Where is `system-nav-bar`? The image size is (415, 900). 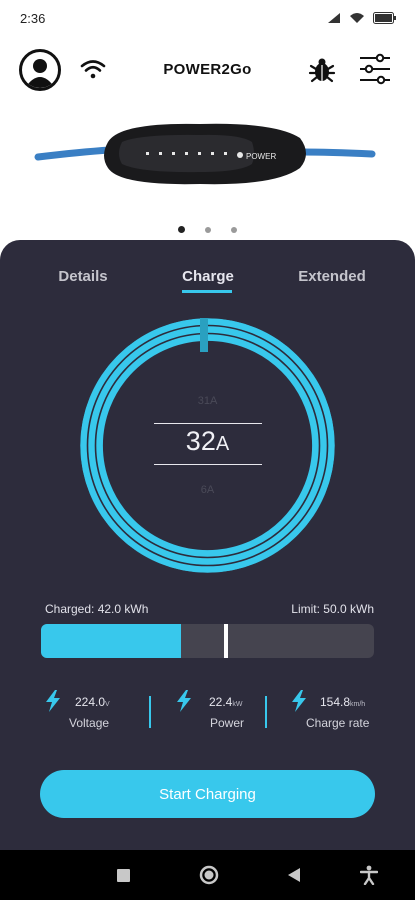 system-nav-bar is located at coordinates (207, 875).